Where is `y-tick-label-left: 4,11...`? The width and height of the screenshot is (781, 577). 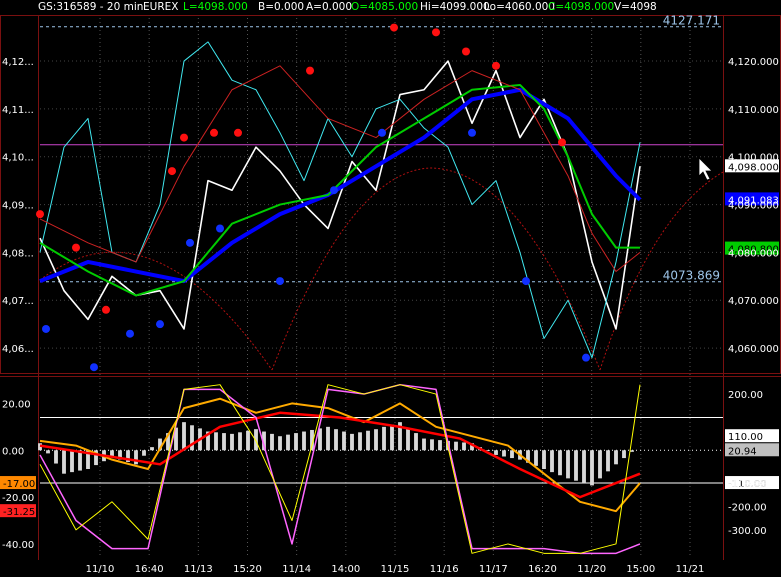
y-tick-label-left: 4,11... is located at coordinates (18, 110).